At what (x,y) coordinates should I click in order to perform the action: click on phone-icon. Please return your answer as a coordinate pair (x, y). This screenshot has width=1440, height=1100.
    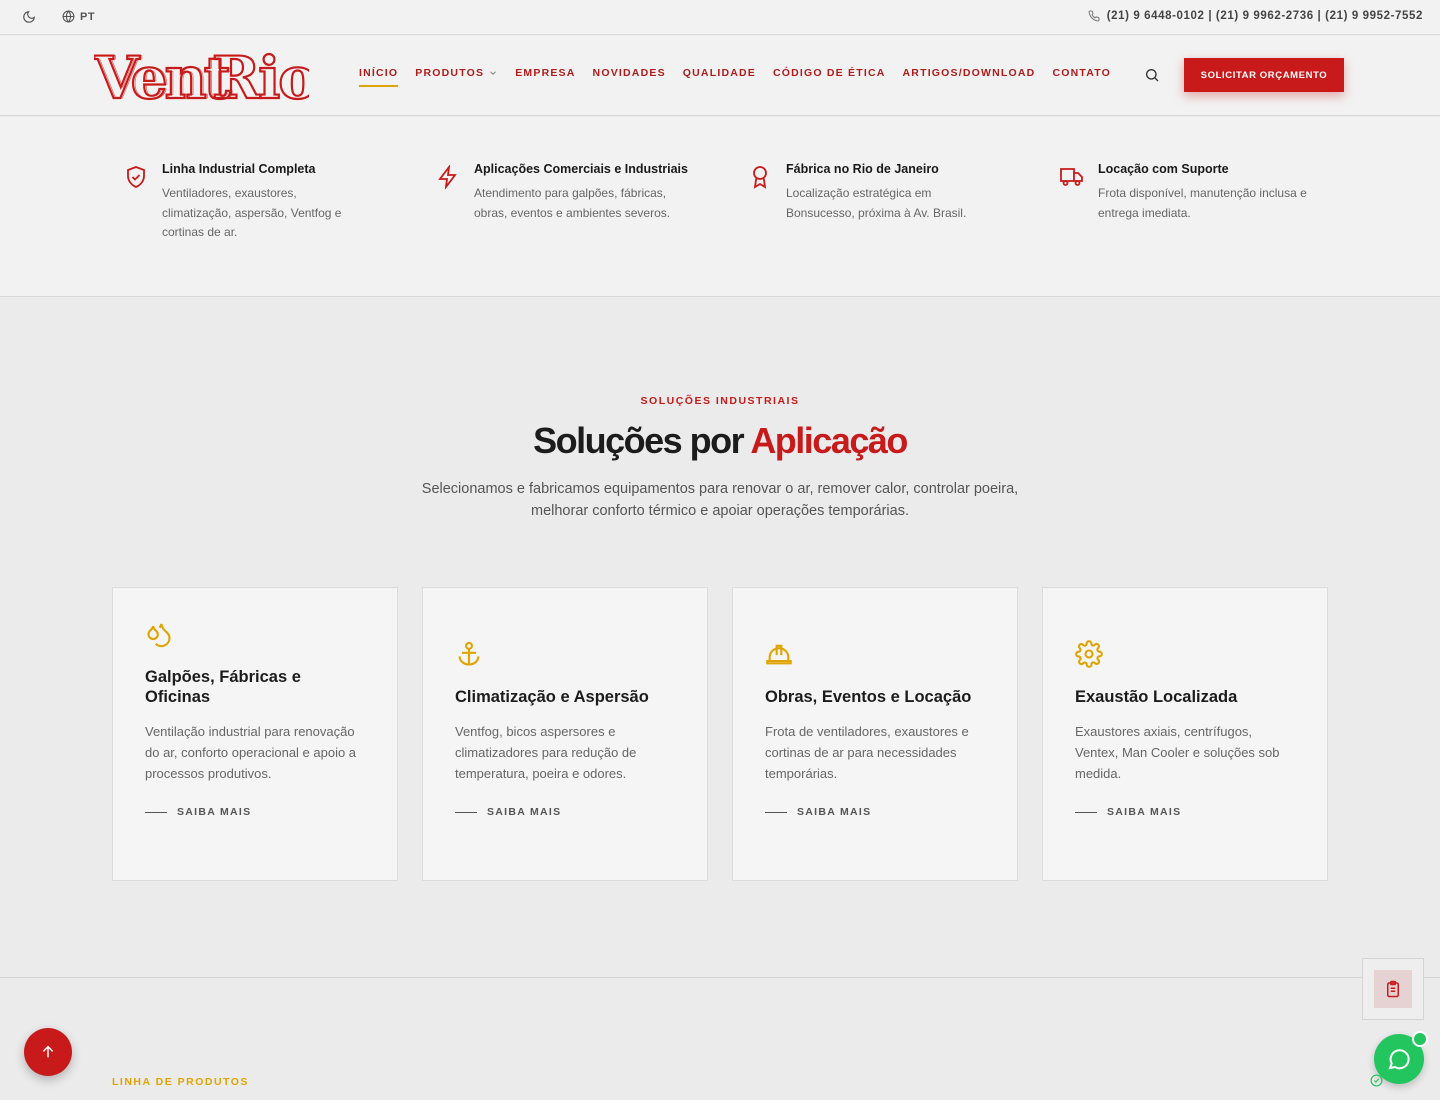
    Looking at the image, I should click on (1094, 16).